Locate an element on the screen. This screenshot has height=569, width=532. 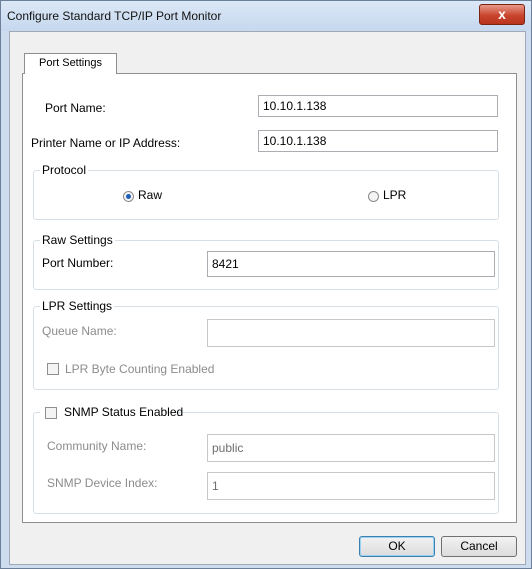
cancel-button-label: Cancel is located at coordinates (479, 546).